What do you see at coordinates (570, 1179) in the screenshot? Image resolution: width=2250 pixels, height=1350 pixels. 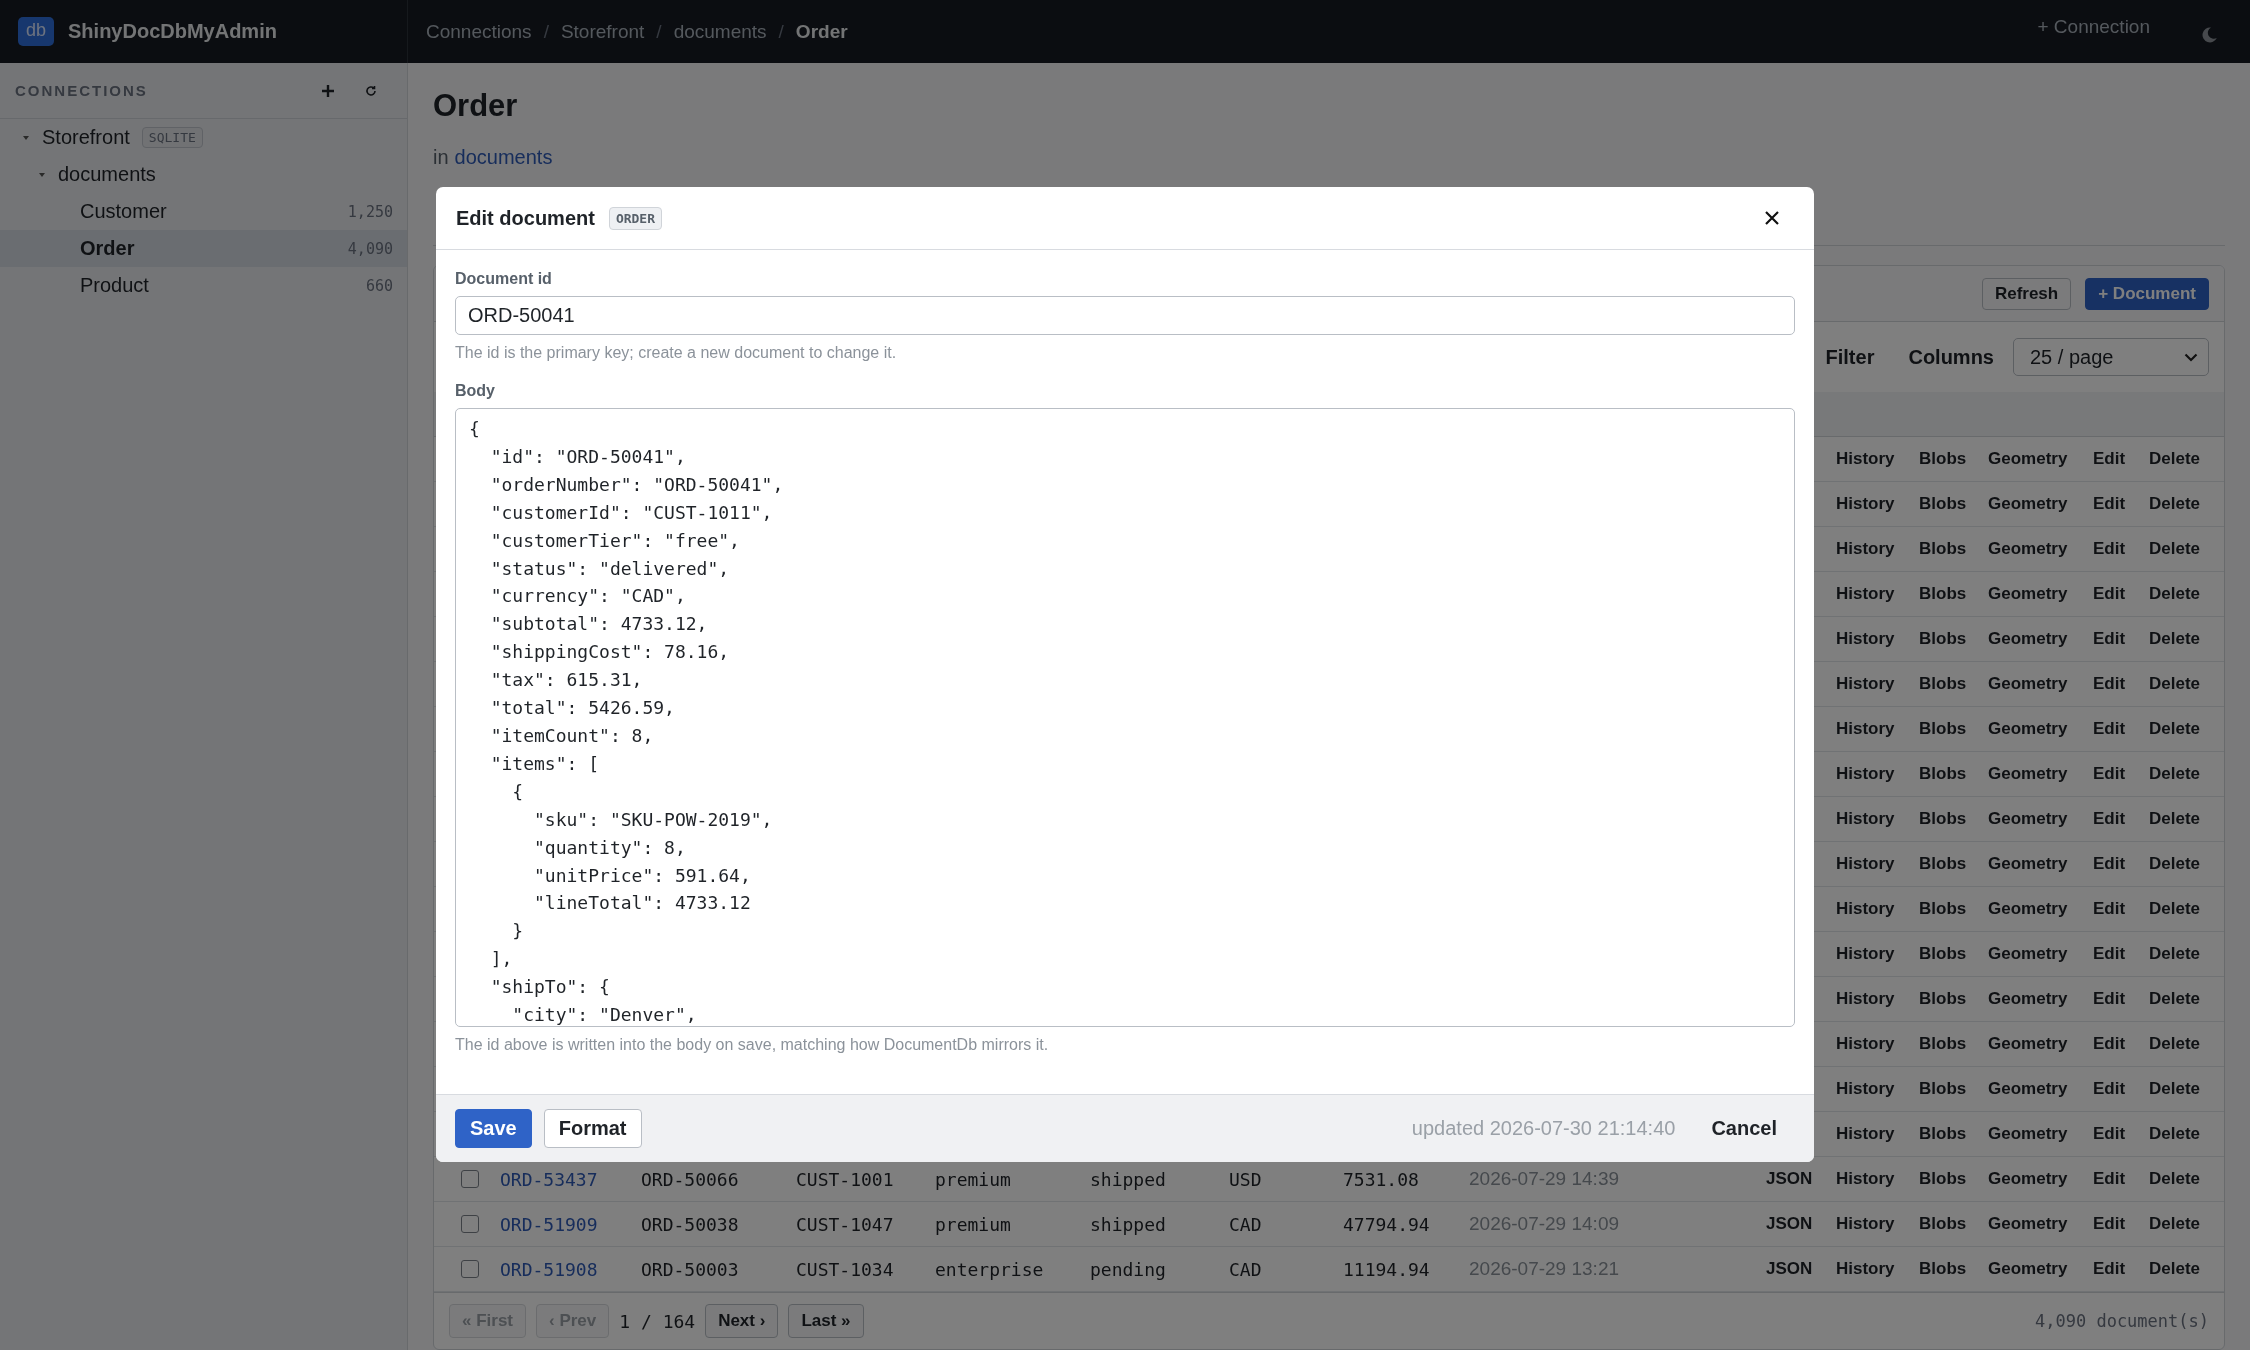 I see `id-link: ORD-53437` at bounding box center [570, 1179].